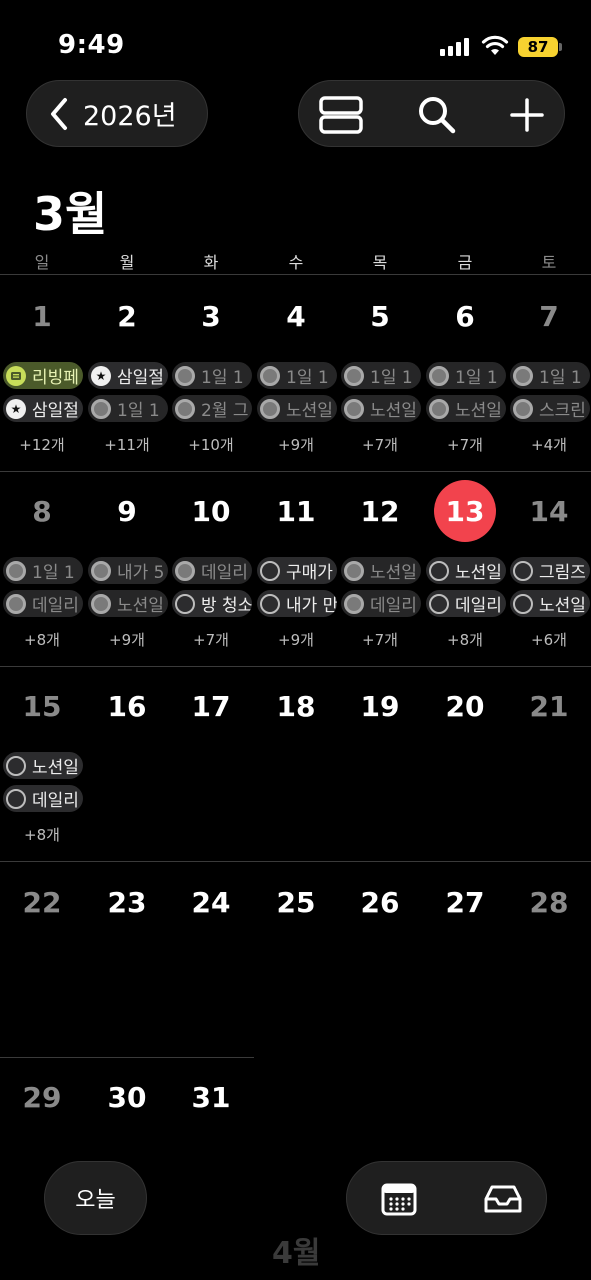 This screenshot has height=1280, width=591. Describe the element at coordinates (127, 706) in the screenshot. I see `day-number: 16` at that location.